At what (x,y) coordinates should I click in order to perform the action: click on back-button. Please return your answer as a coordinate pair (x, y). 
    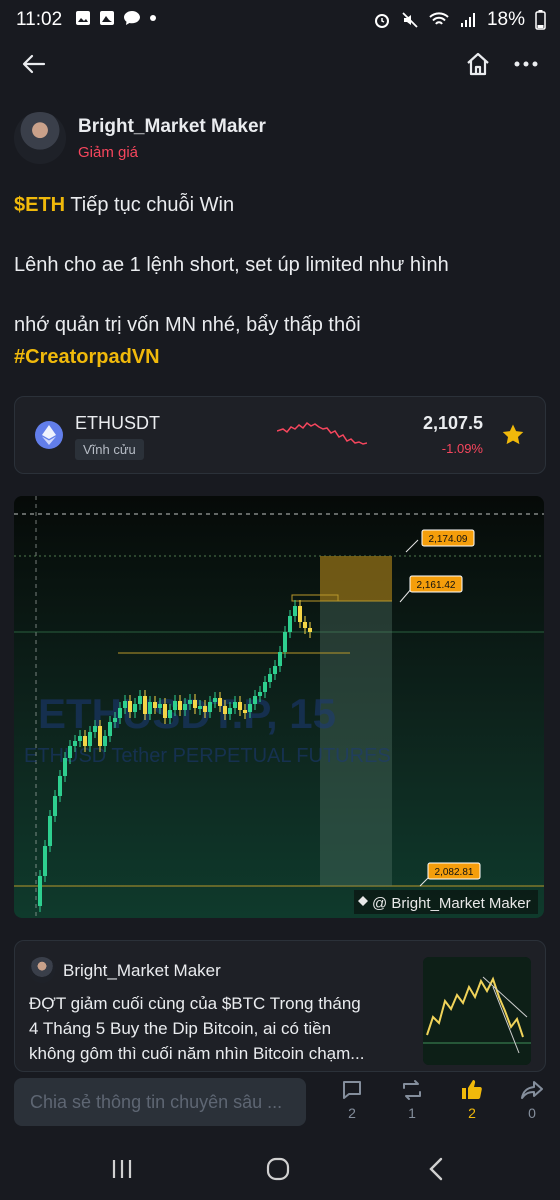
    Looking at the image, I should click on (34, 64).